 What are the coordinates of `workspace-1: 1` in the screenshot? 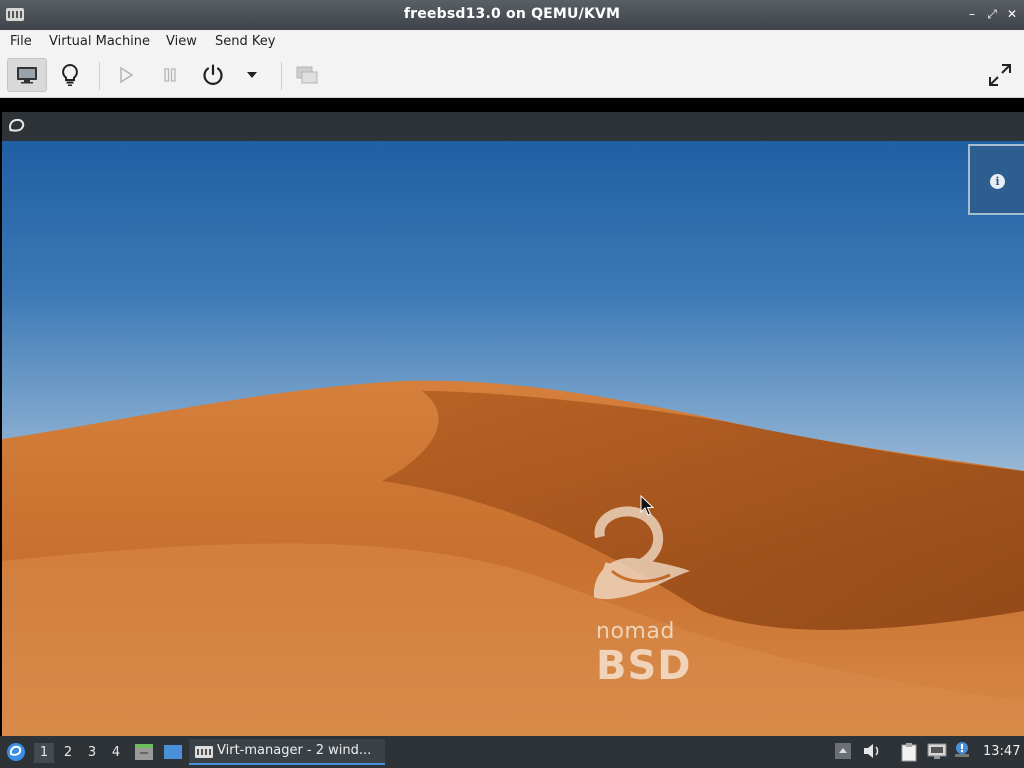 It's located at (44, 753).